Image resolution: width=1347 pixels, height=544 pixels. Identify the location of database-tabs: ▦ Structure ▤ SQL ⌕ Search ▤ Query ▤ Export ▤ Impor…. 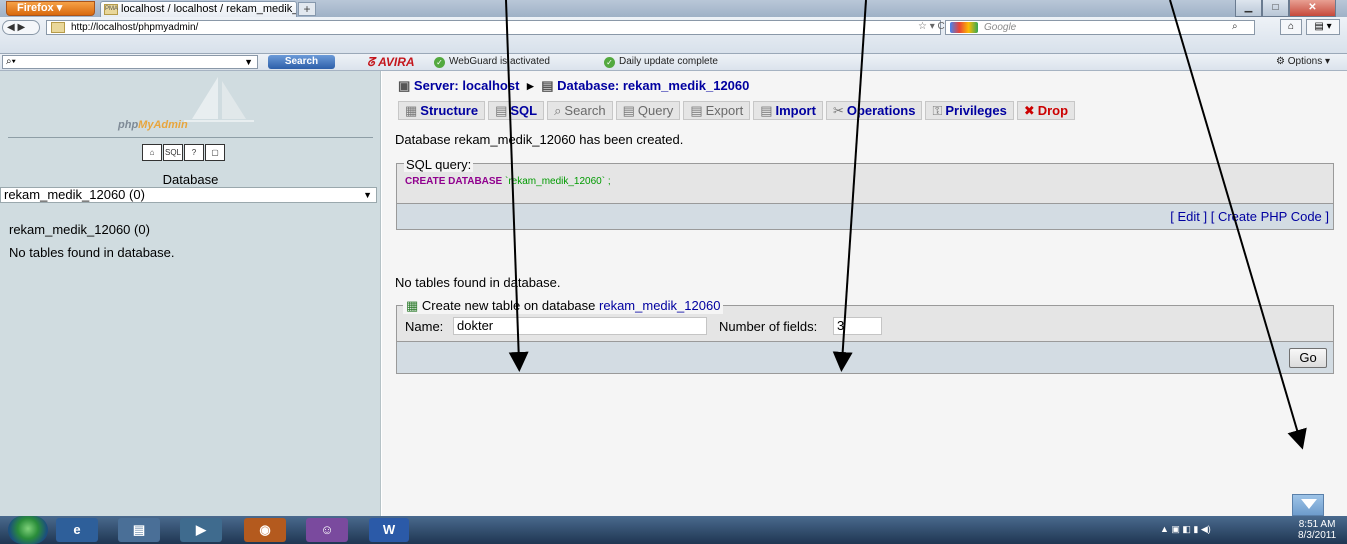
(738, 111).